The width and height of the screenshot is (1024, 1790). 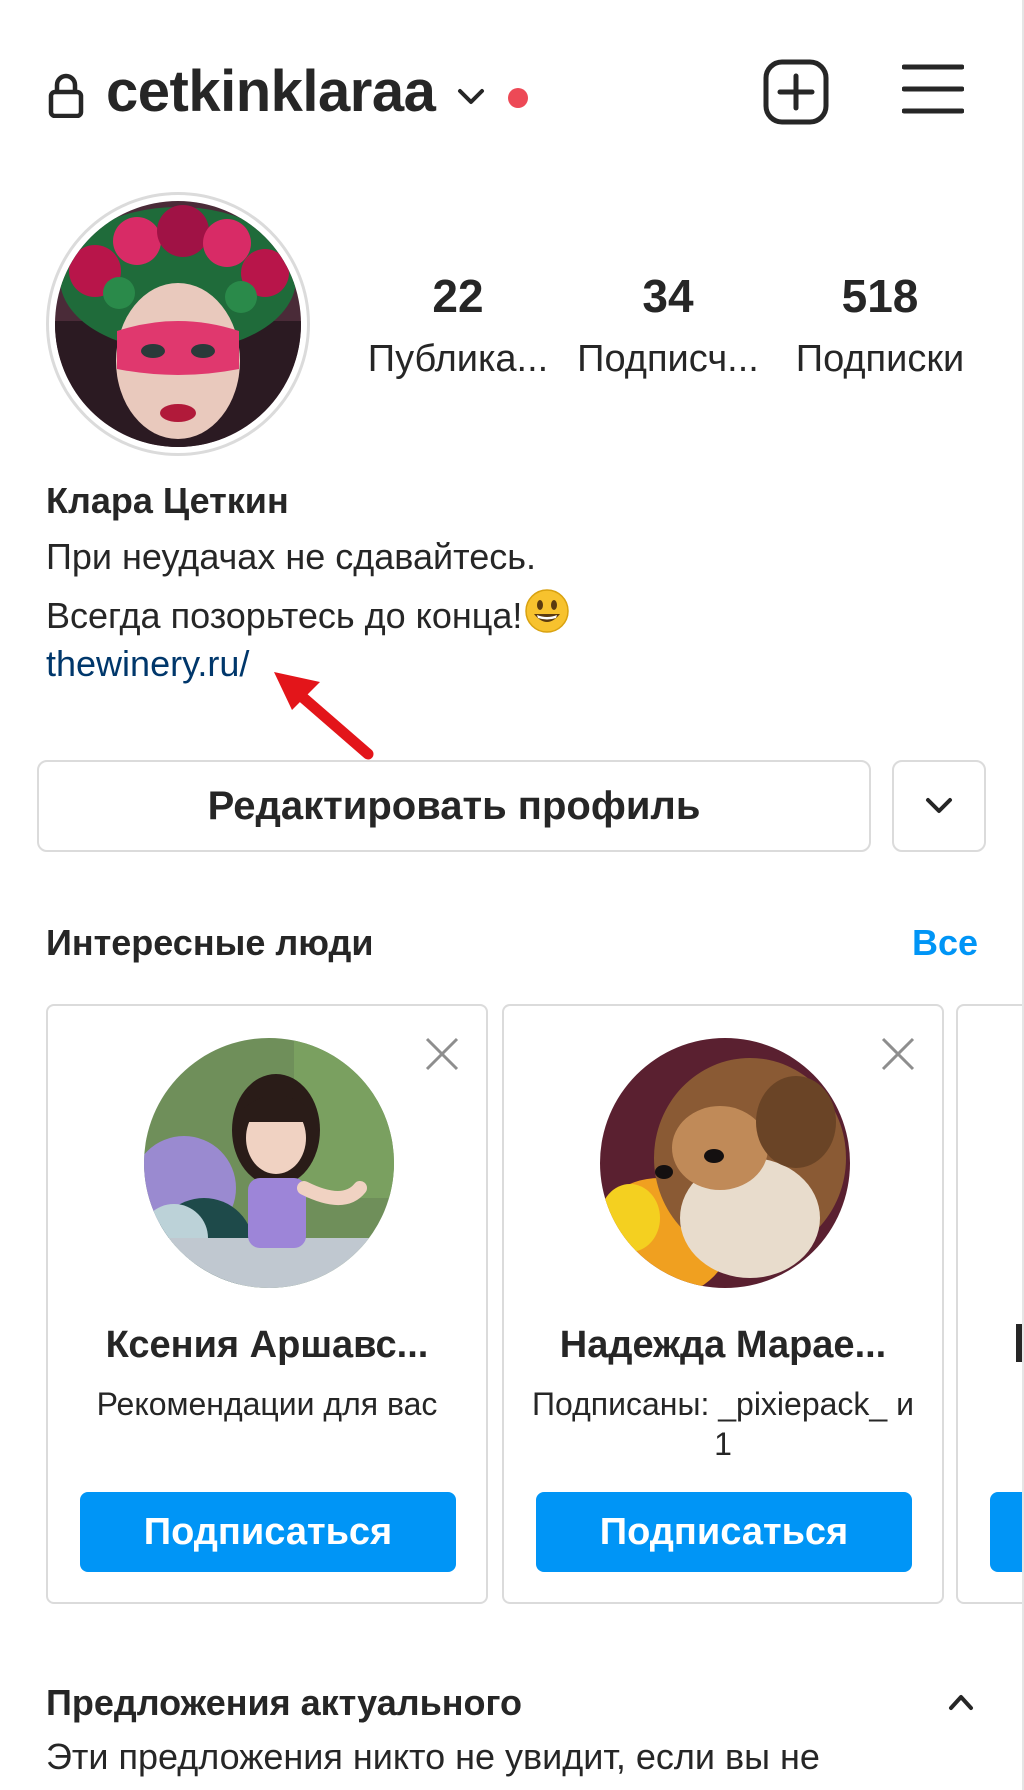 I want to click on bio-line-2: Всегда позорьтесь до конца!, so click(x=284, y=615).